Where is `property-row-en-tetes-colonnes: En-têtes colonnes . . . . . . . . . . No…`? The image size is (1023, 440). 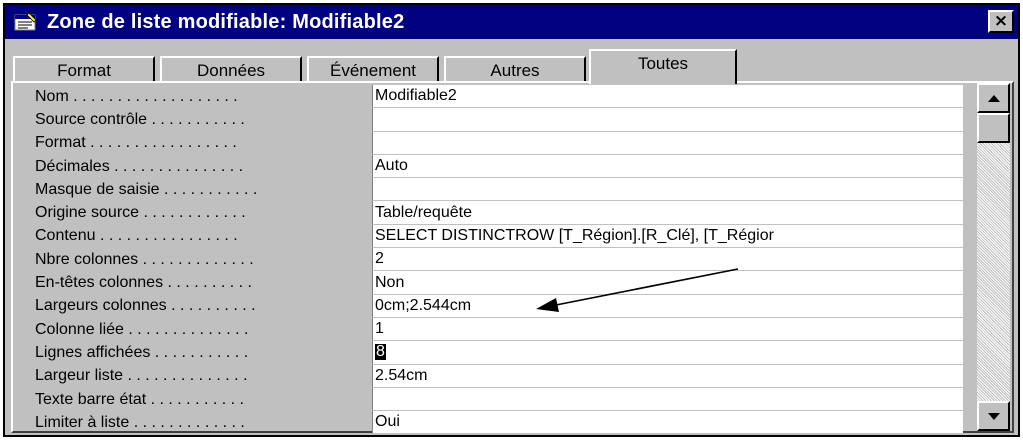
property-row-en-tetes-colonnes: En-têtes colonnes . . . . . . . . . . No… is located at coordinates (493, 283).